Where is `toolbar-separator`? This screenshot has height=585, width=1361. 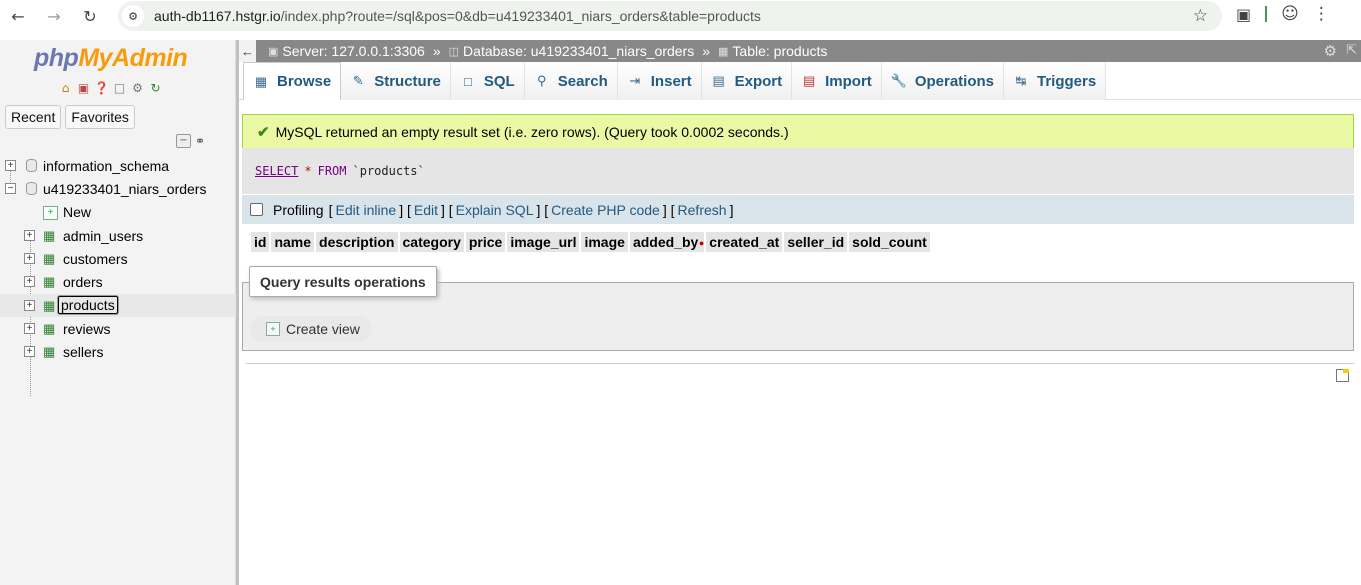
toolbar-separator is located at coordinates (1266, 14).